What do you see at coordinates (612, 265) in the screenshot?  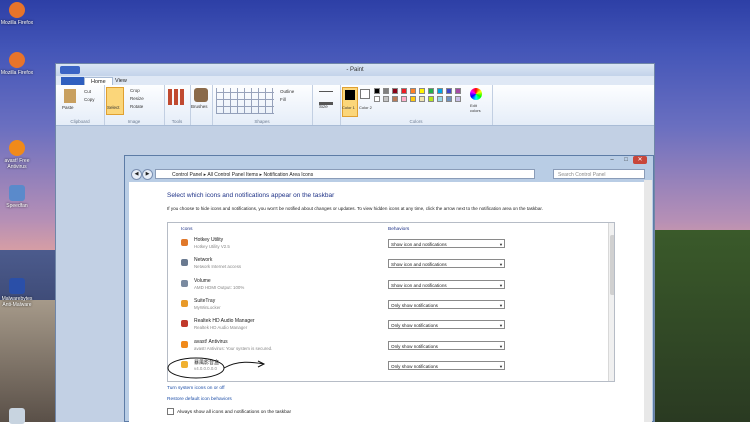 I see `scrollbar-thumb` at bounding box center [612, 265].